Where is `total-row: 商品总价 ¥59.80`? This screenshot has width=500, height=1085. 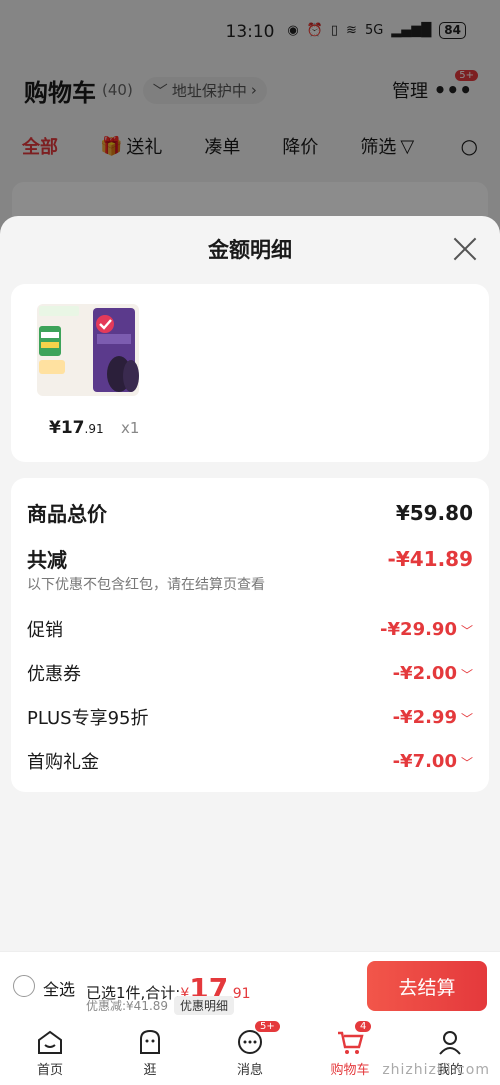
total-row: 商品总价 ¥59.80 is located at coordinates (250, 512).